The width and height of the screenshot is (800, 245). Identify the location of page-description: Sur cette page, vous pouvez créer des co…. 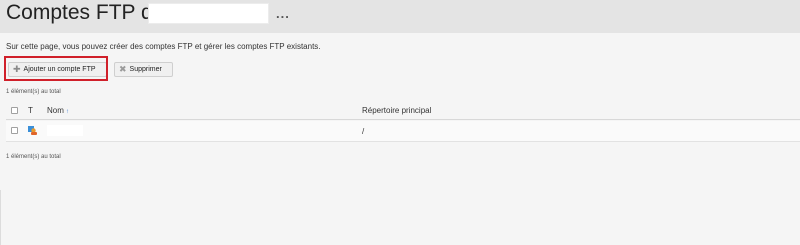
(163, 46).